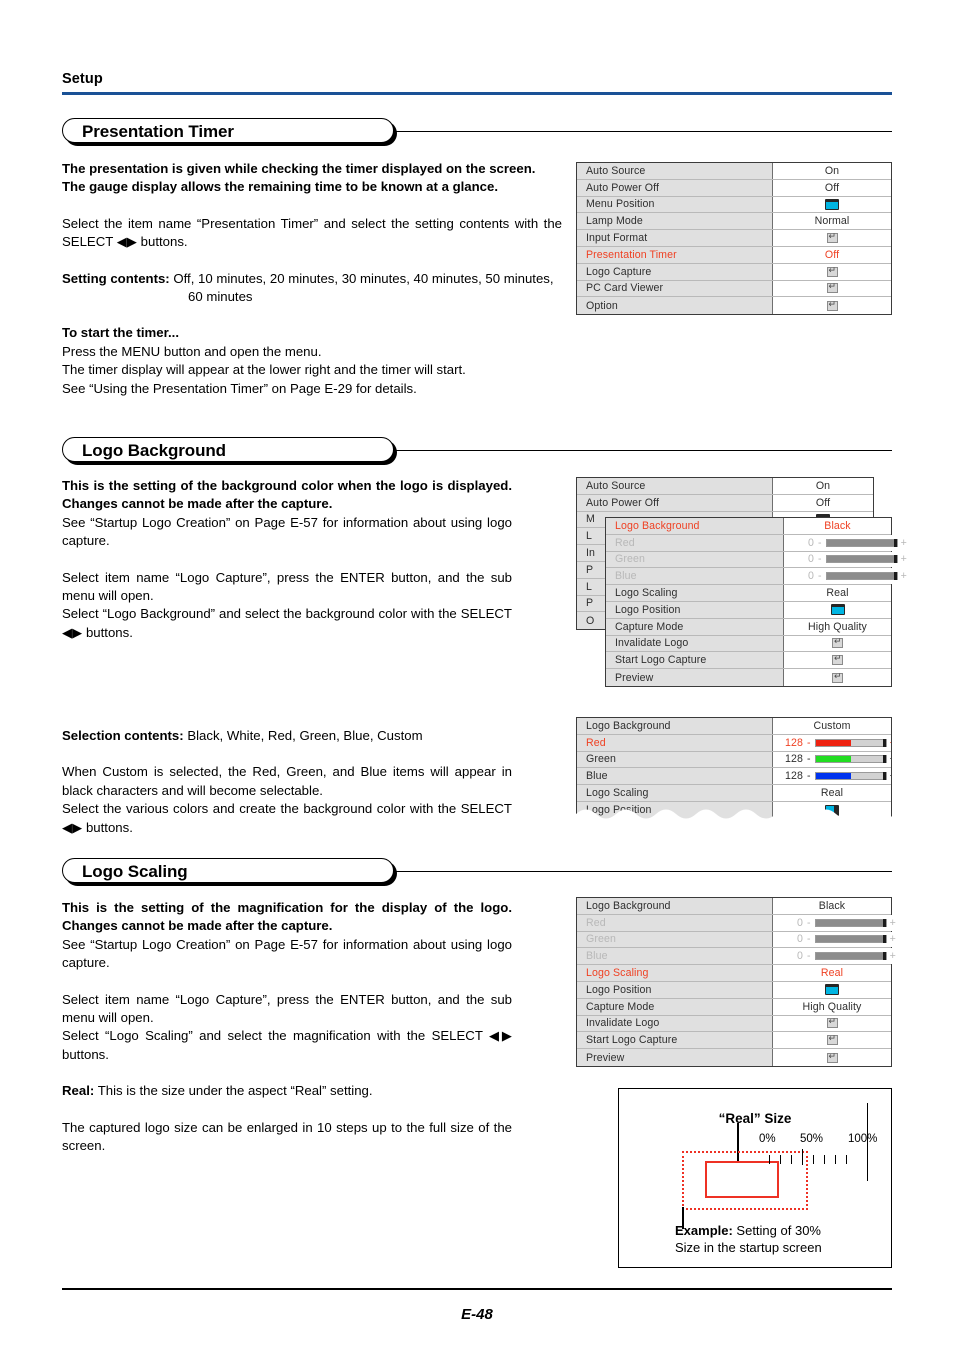 The width and height of the screenshot is (954, 1348). I want to click on osd-row: Logo Capture, so click(734, 272).